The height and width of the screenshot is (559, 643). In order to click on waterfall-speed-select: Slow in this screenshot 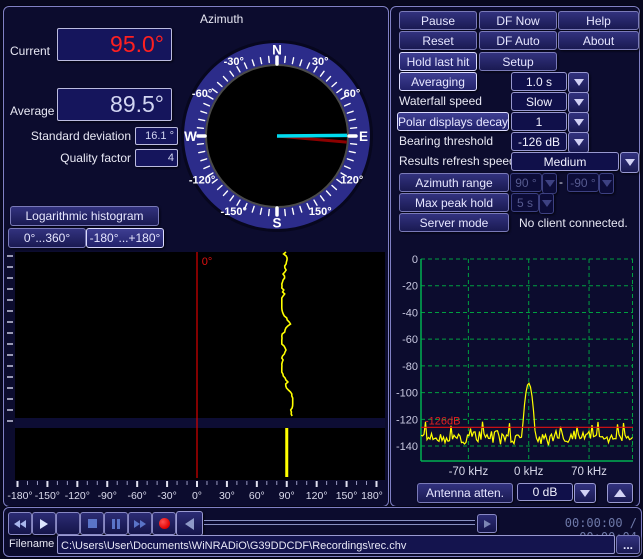, I will do `click(539, 101)`.